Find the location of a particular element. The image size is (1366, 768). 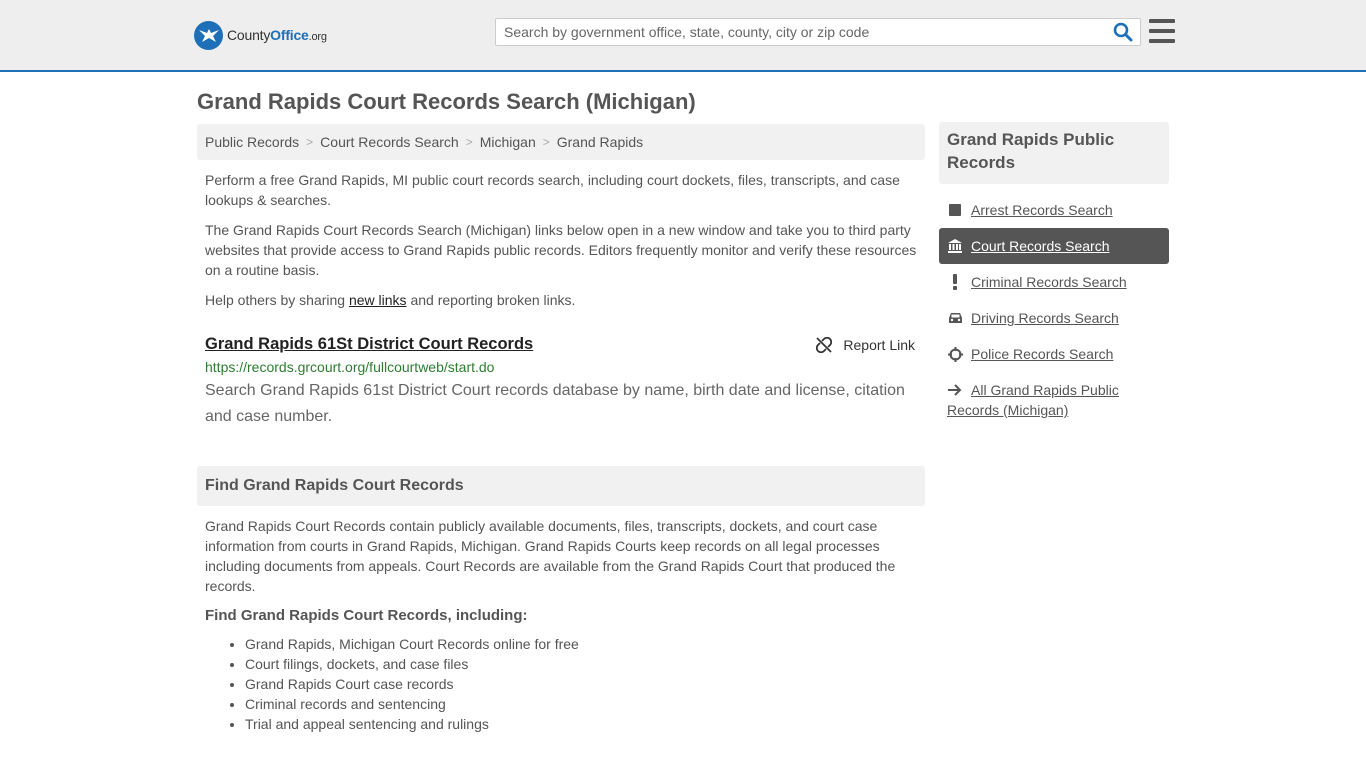

car-icon is located at coordinates (955, 318).